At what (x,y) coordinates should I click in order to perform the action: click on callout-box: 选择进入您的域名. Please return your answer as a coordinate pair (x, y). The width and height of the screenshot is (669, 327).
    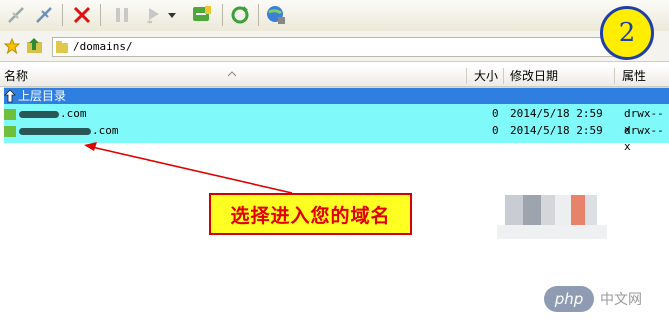
    Looking at the image, I should click on (310, 214).